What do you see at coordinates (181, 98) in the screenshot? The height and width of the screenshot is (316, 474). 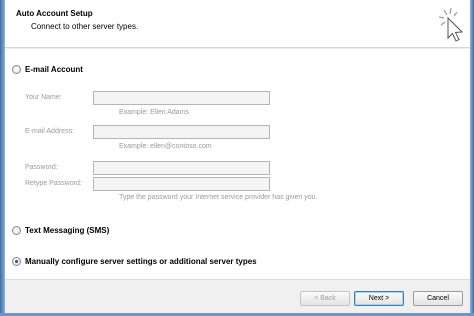 I see `your-name-field` at bounding box center [181, 98].